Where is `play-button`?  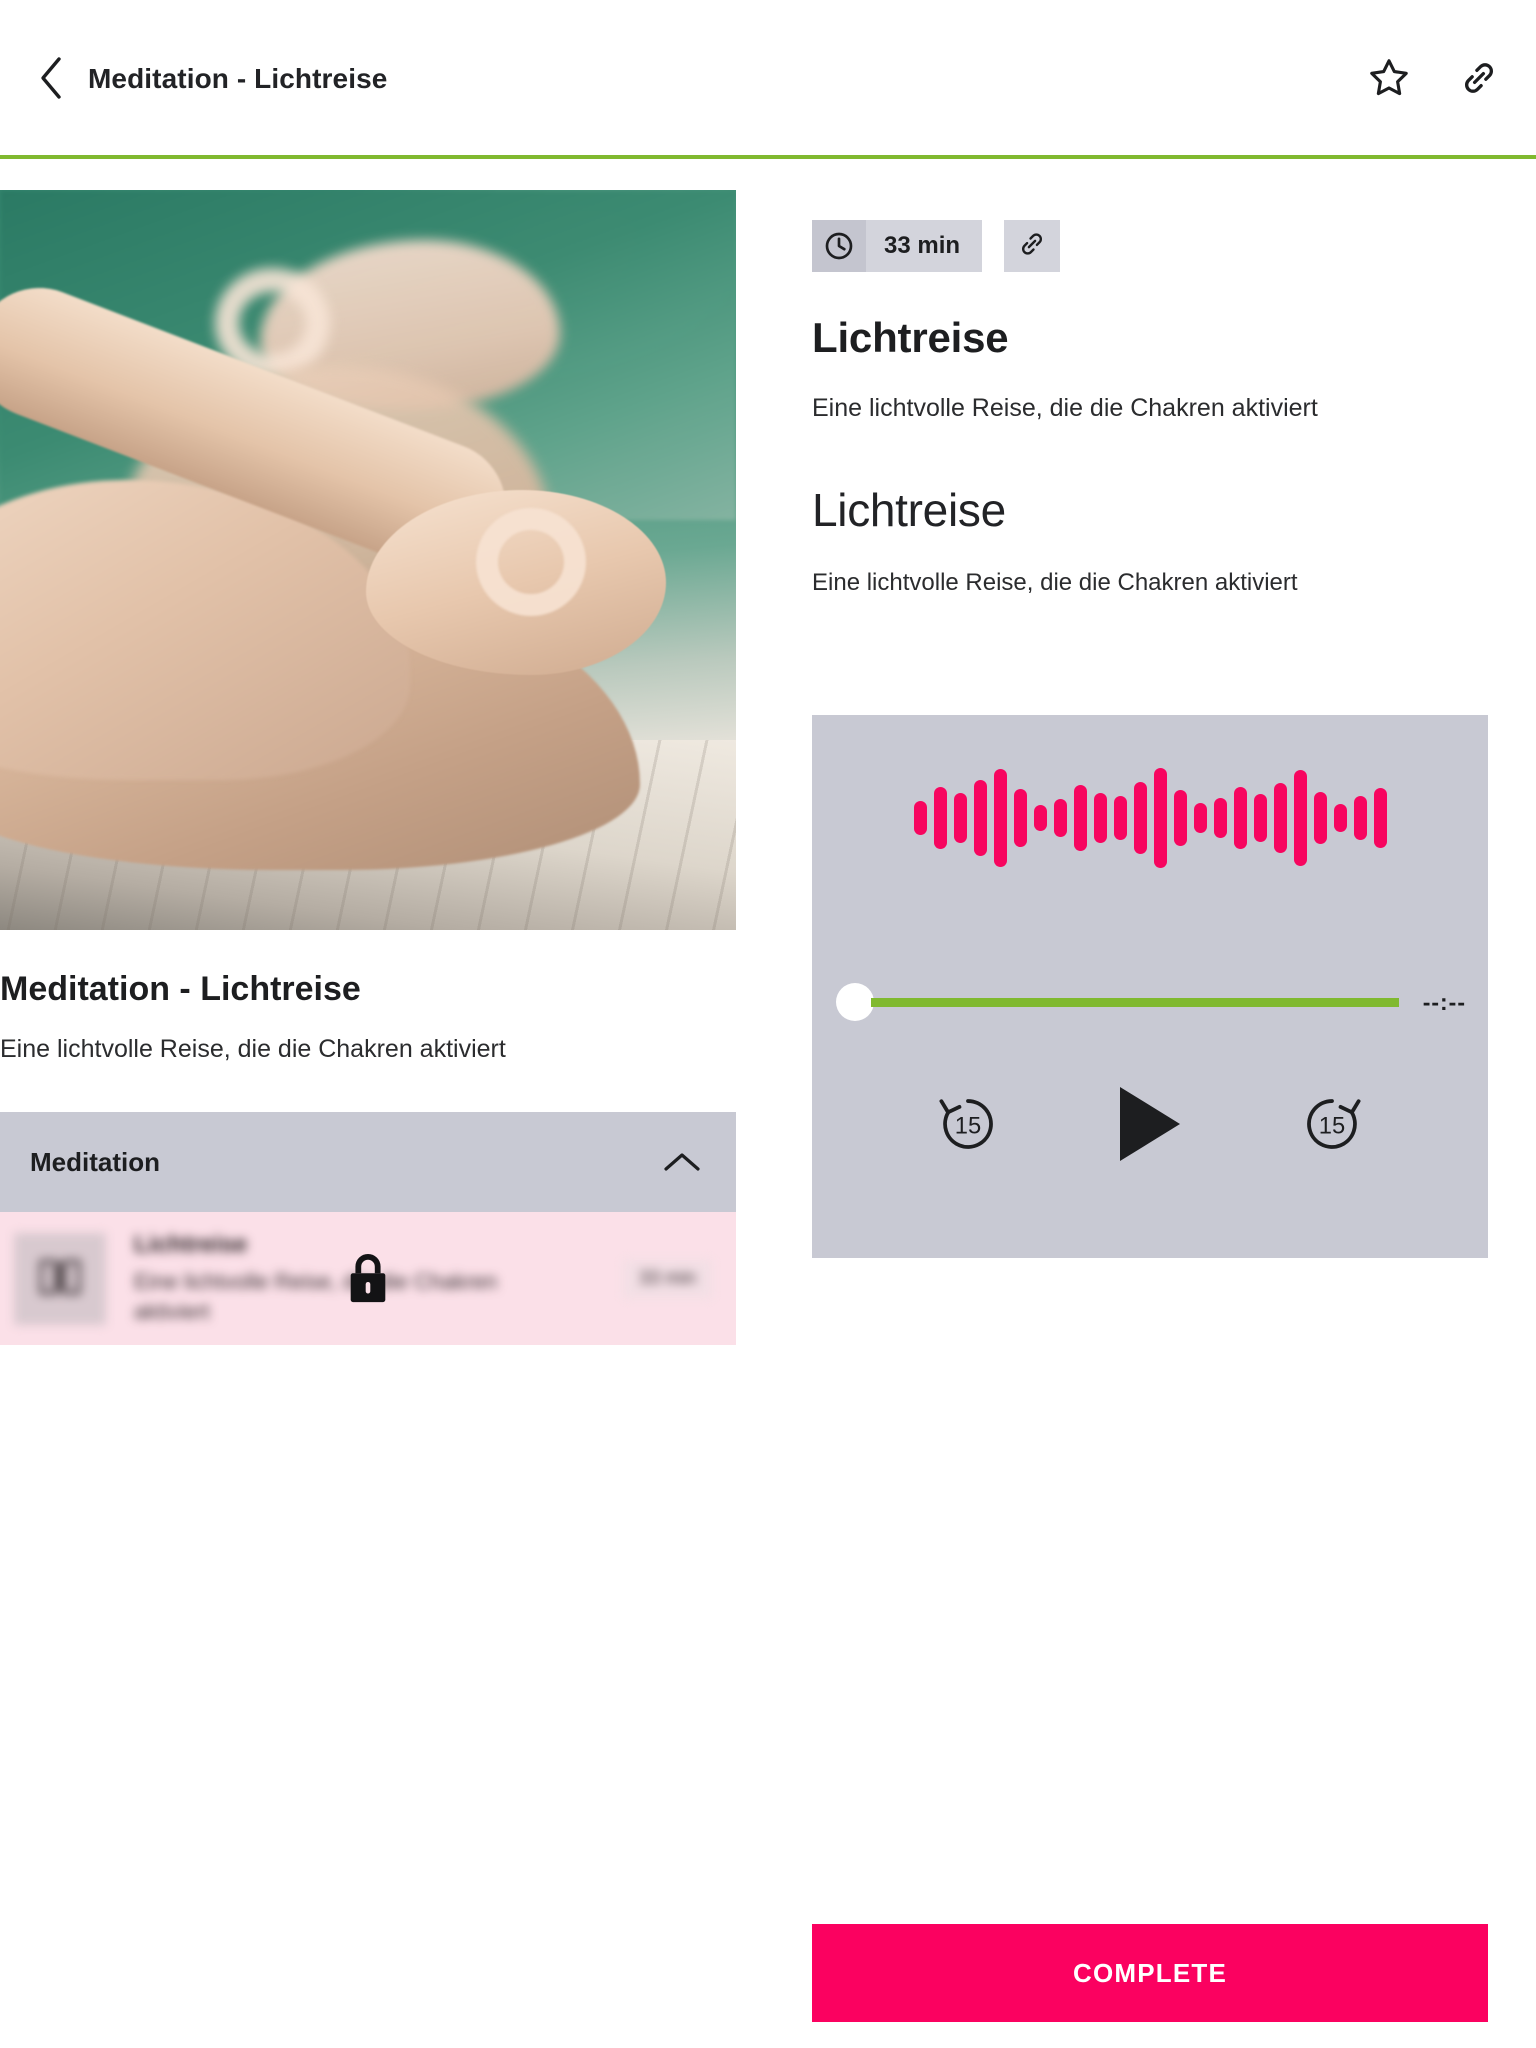
play-button is located at coordinates (1150, 1126).